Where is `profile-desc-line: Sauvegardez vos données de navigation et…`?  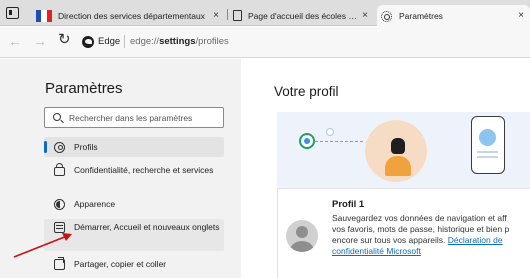
profile-desc-line: Sauvegardez vos données de navigation et… is located at coordinates (419, 218).